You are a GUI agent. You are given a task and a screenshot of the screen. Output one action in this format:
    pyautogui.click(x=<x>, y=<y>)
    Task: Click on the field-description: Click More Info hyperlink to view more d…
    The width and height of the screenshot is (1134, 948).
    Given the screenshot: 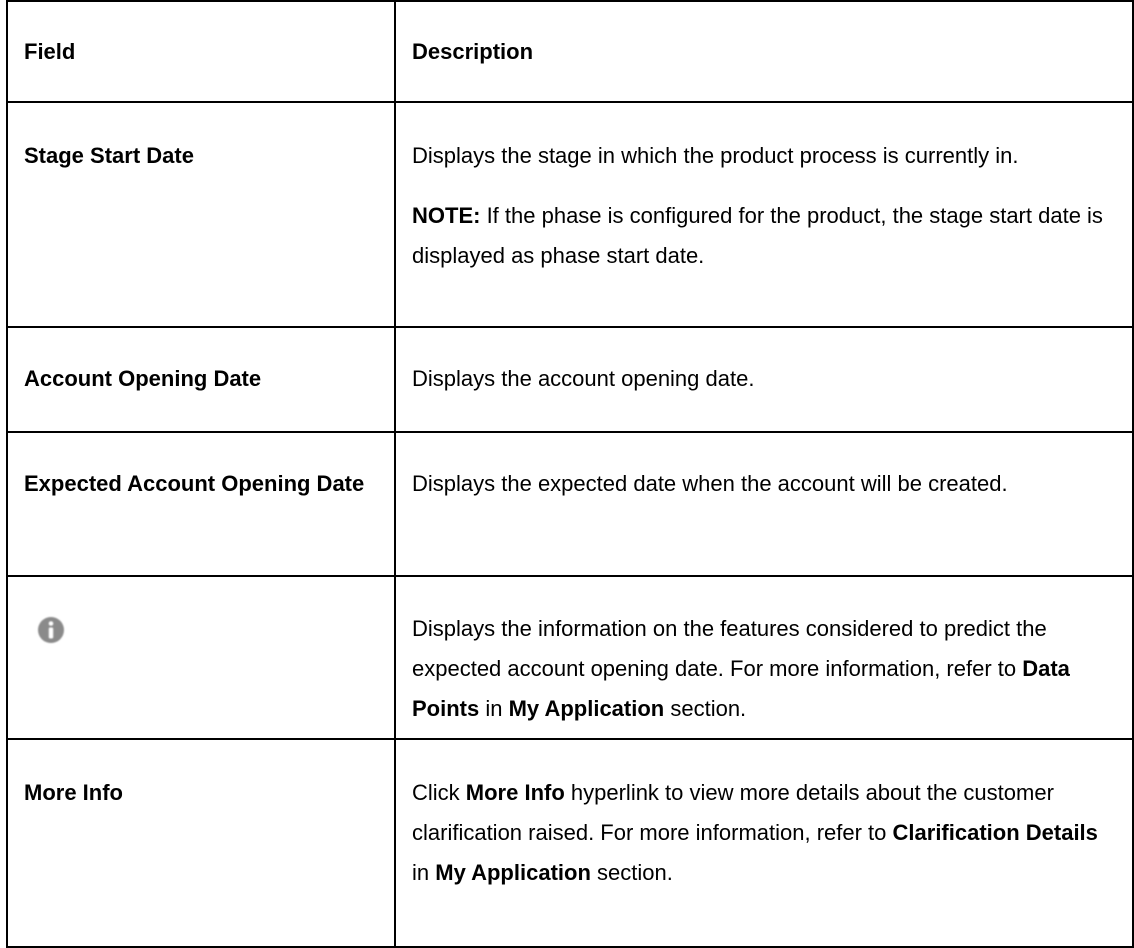 What is the action you would take?
    pyautogui.click(x=764, y=843)
    